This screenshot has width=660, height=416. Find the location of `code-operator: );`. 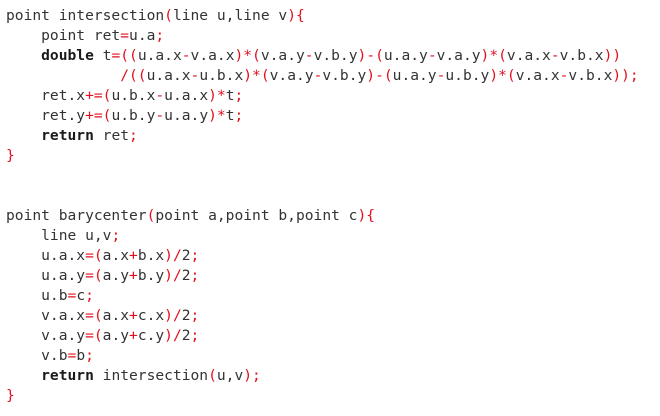

code-operator: ); is located at coordinates (252, 375).